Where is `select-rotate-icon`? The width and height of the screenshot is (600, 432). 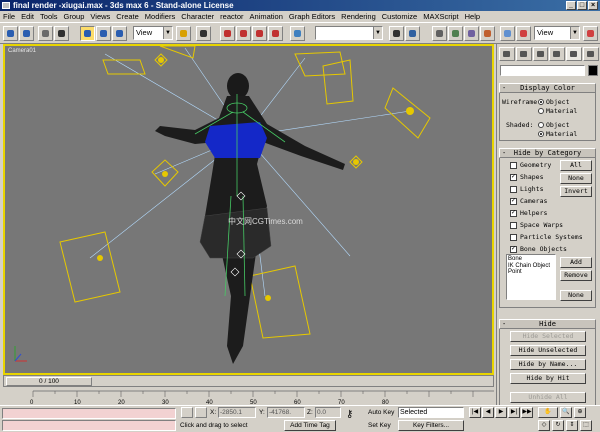
select-rotate-icon is located at coordinates (103, 33).